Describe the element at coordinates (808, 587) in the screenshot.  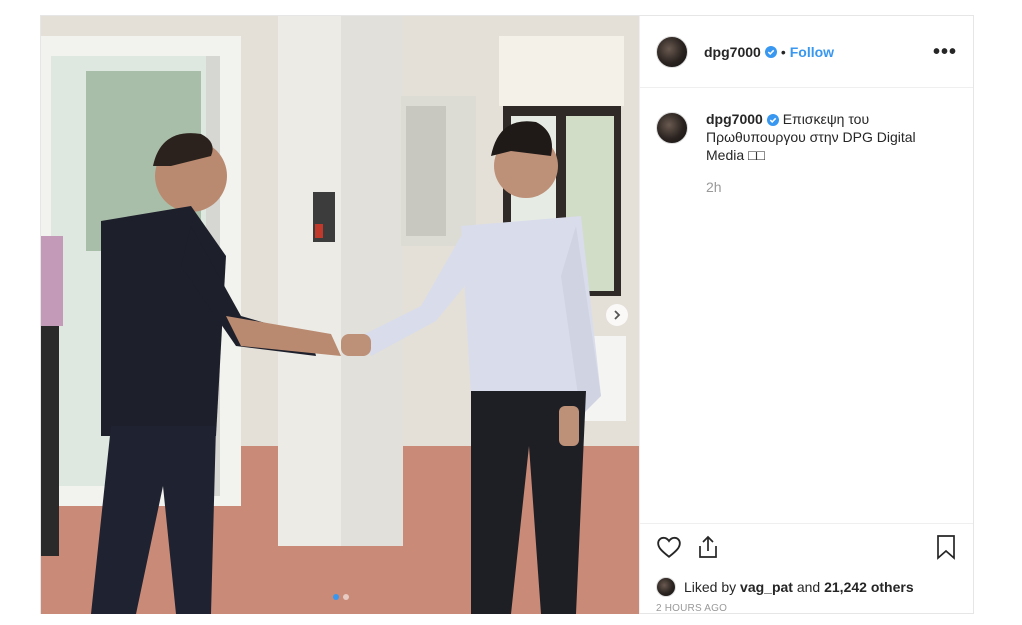
I see `likes-joiner: and` at that location.